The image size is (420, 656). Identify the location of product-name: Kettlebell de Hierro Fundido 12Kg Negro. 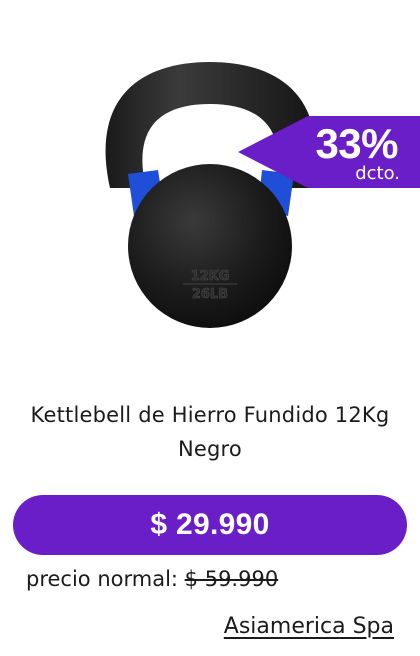
(210, 432).